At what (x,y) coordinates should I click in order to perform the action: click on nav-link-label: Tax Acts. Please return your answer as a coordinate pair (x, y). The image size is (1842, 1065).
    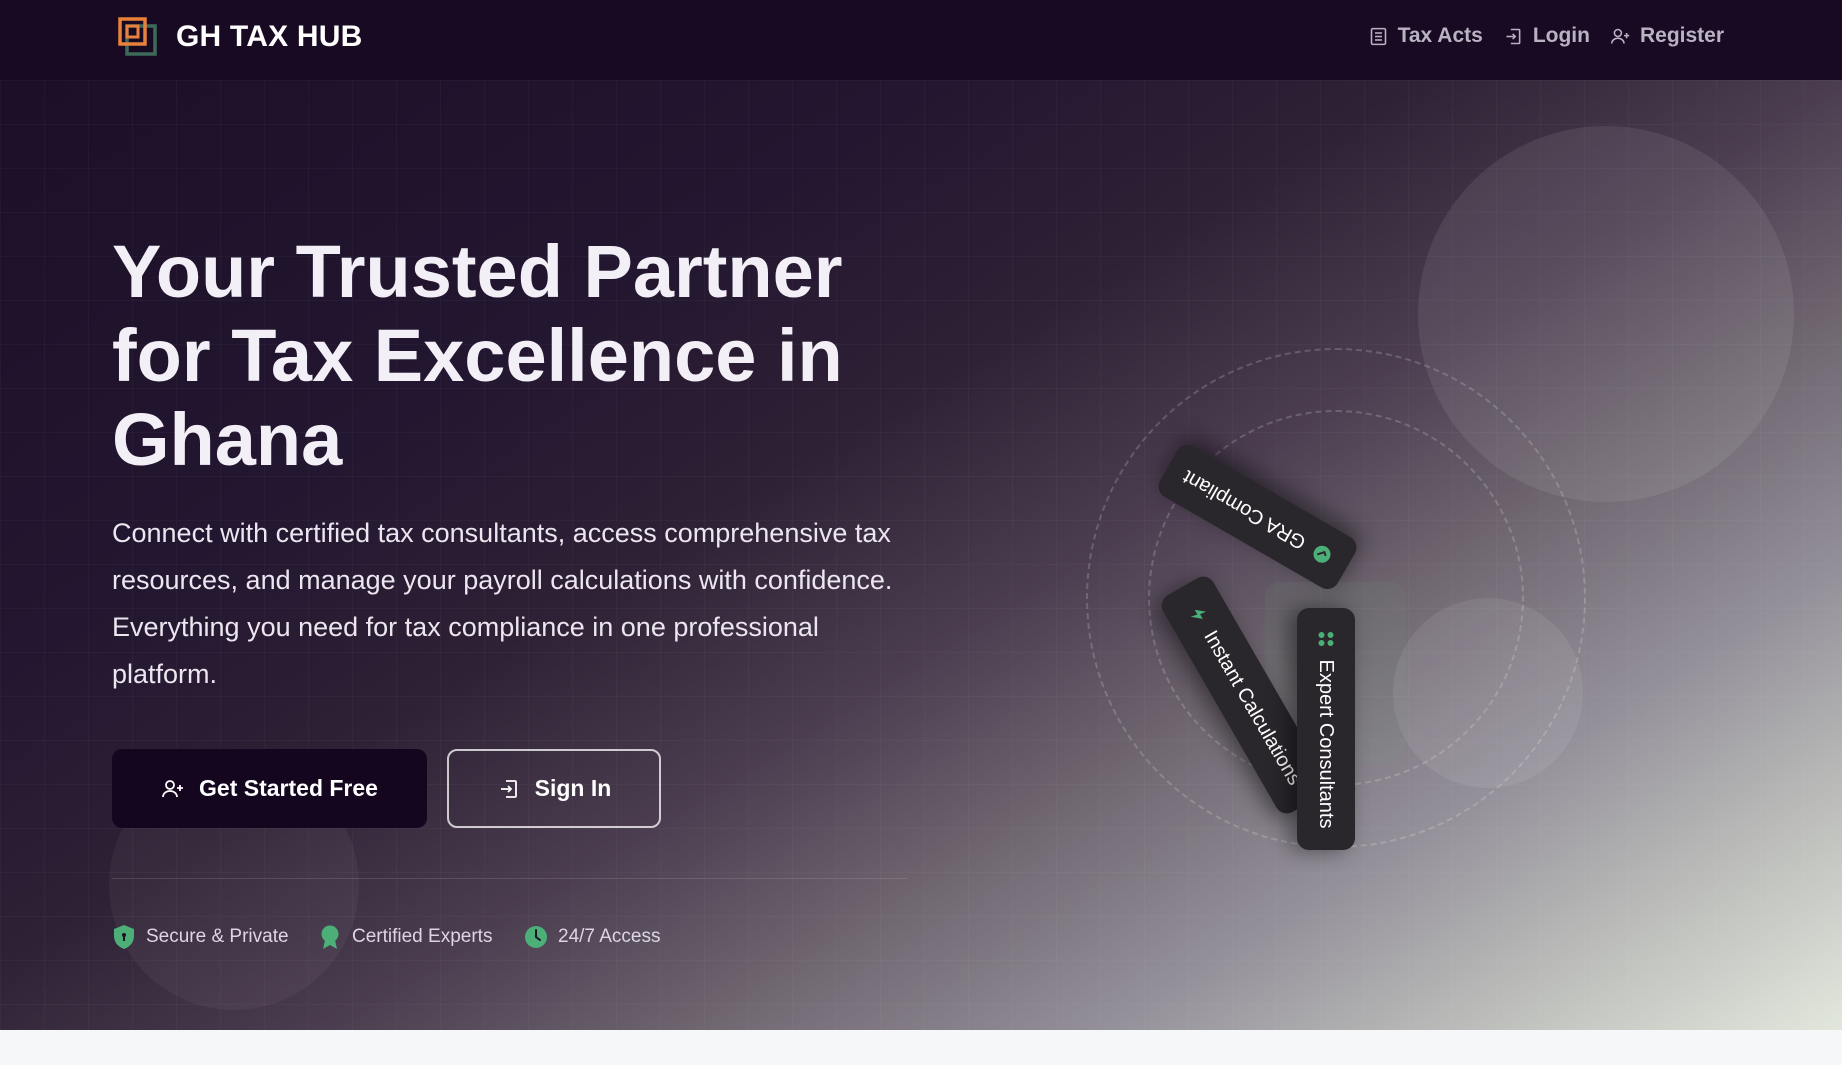
    Looking at the image, I should click on (1440, 35).